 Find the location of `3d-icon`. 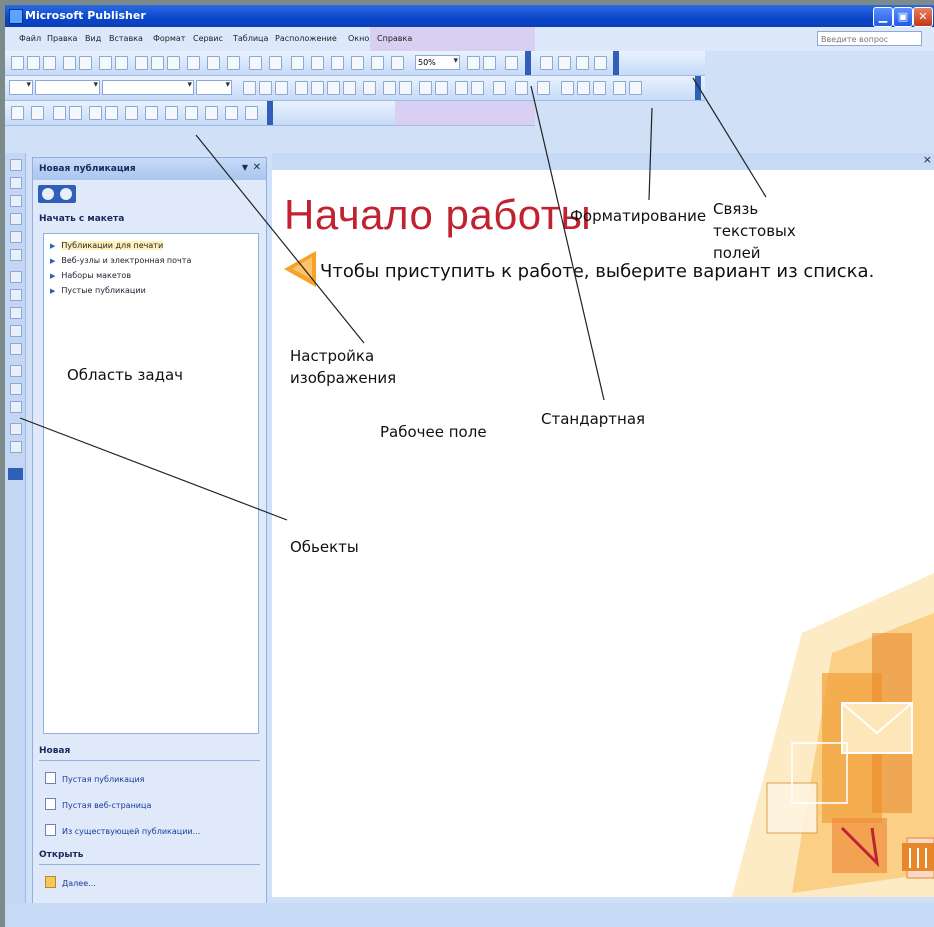

3d-icon is located at coordinates (635, 88).